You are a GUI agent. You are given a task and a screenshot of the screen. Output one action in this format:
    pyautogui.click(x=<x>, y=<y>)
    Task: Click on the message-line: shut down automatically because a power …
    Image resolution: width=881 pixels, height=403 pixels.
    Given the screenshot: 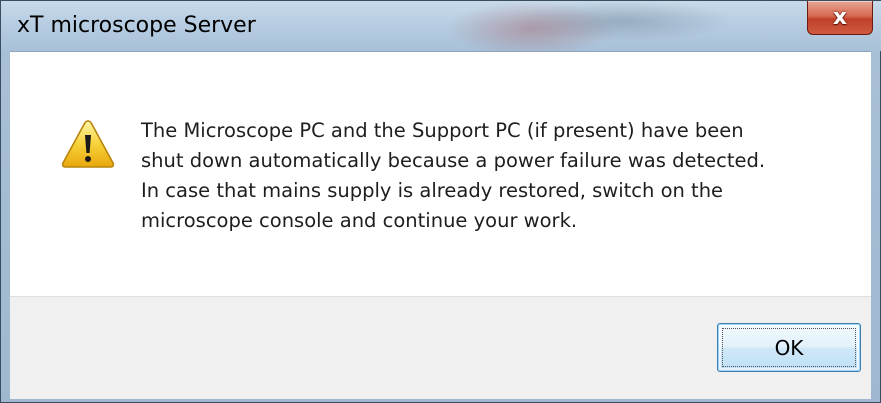 What is the action you would take?
    pyautogui.click(x=453, y=160)
    